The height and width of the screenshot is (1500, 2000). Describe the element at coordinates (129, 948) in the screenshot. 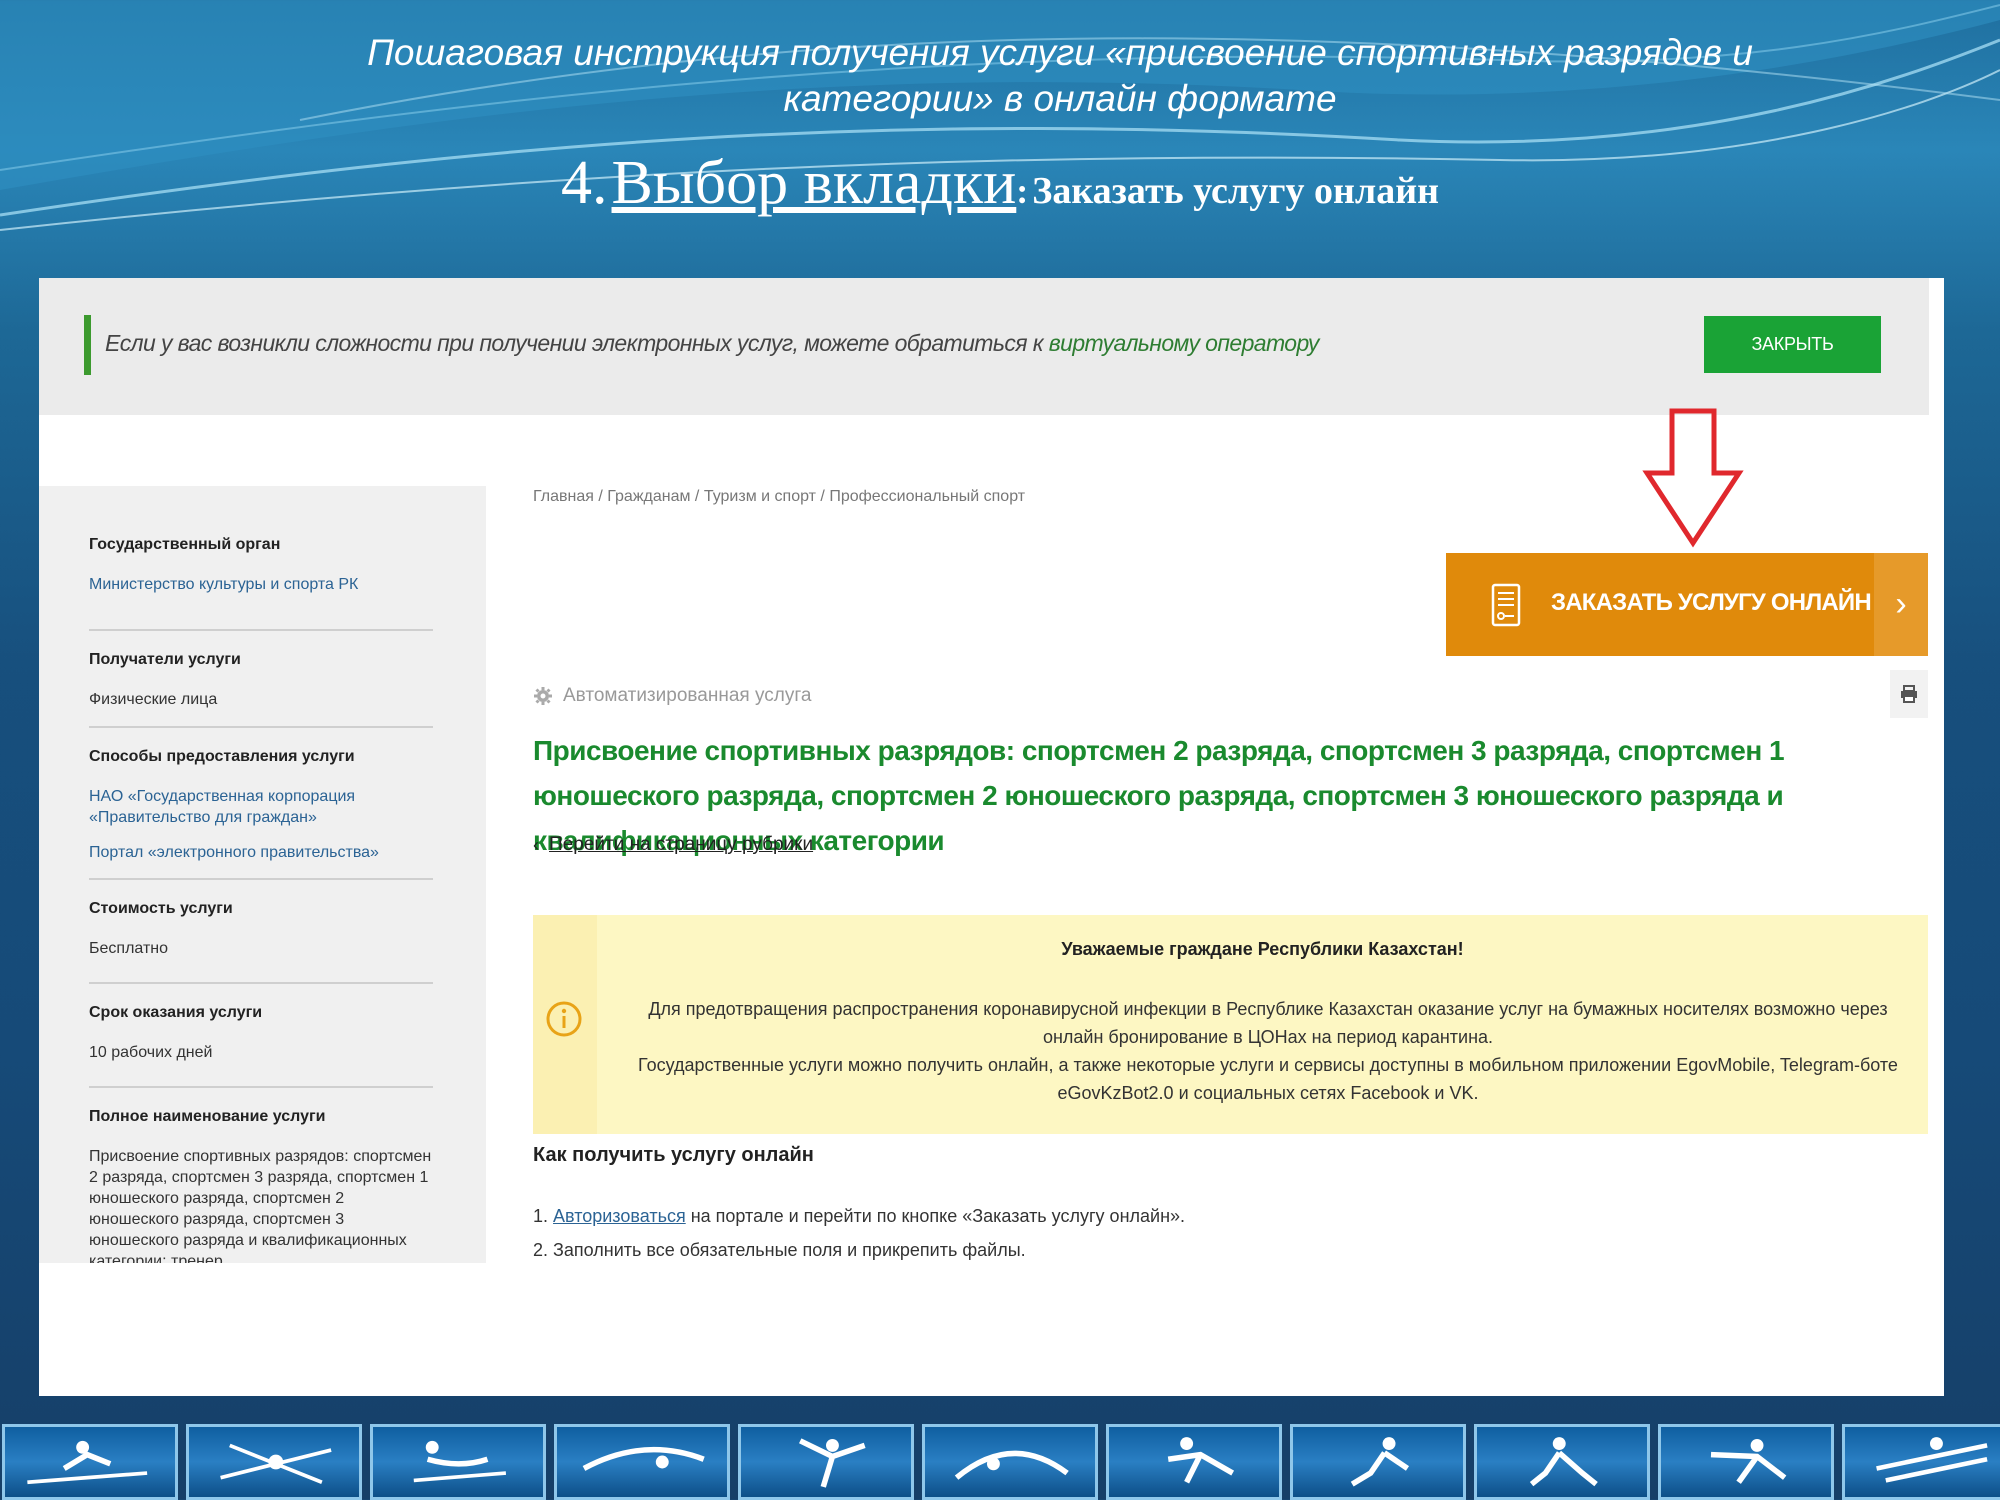

I see `sidebar-value: Бесплатно` at that location.